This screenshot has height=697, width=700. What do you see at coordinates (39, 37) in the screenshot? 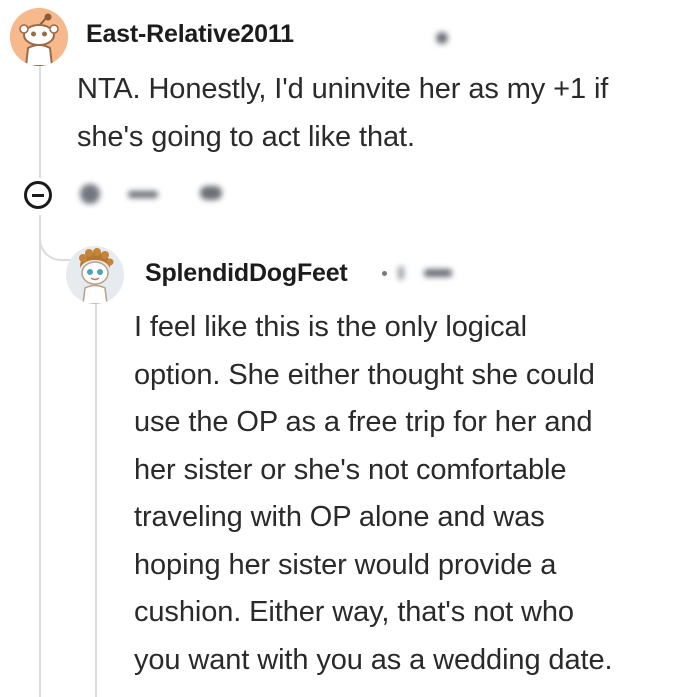
I see `snoo-avatar-icon` at bounding box center [39, 37].